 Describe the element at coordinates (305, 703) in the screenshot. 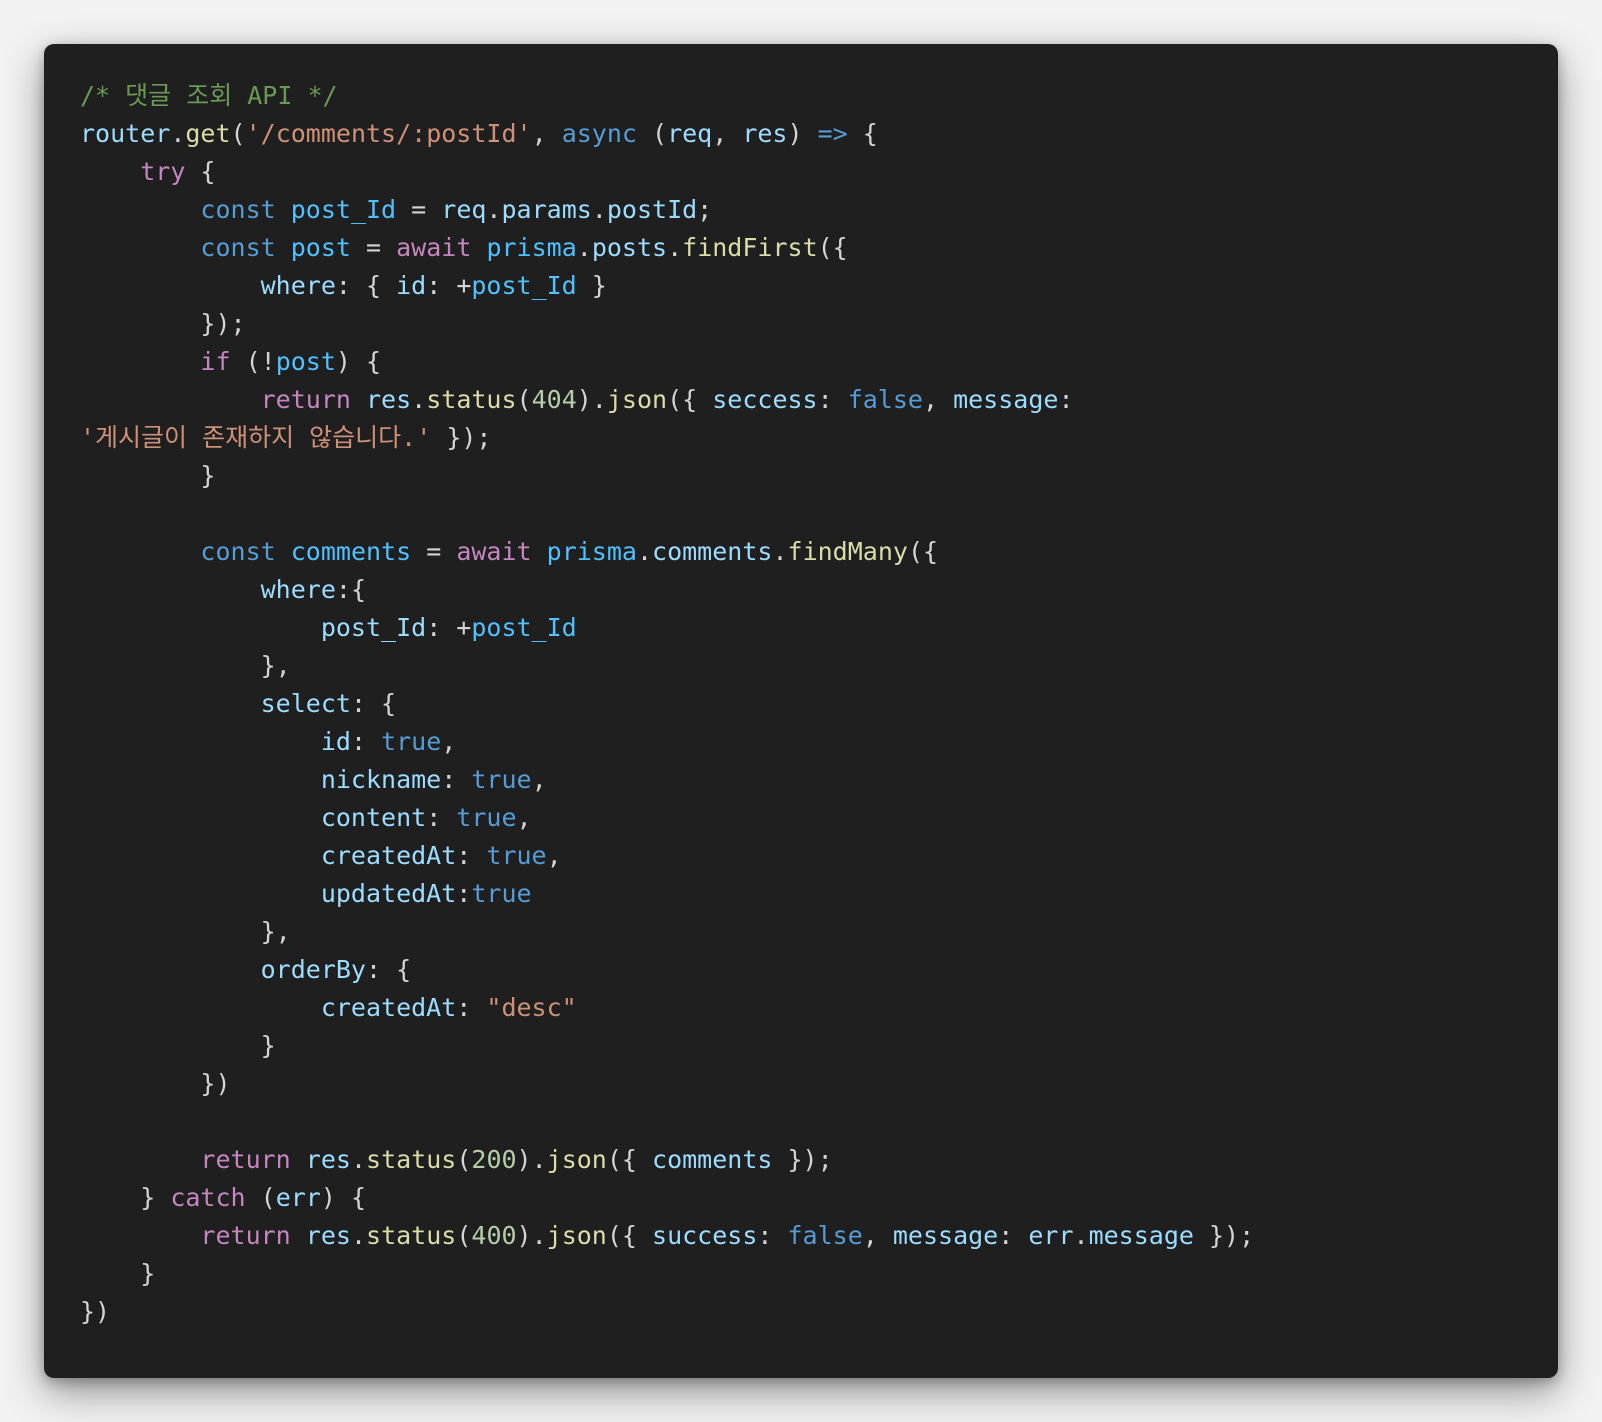

I see `code-token-var: select` at that location.